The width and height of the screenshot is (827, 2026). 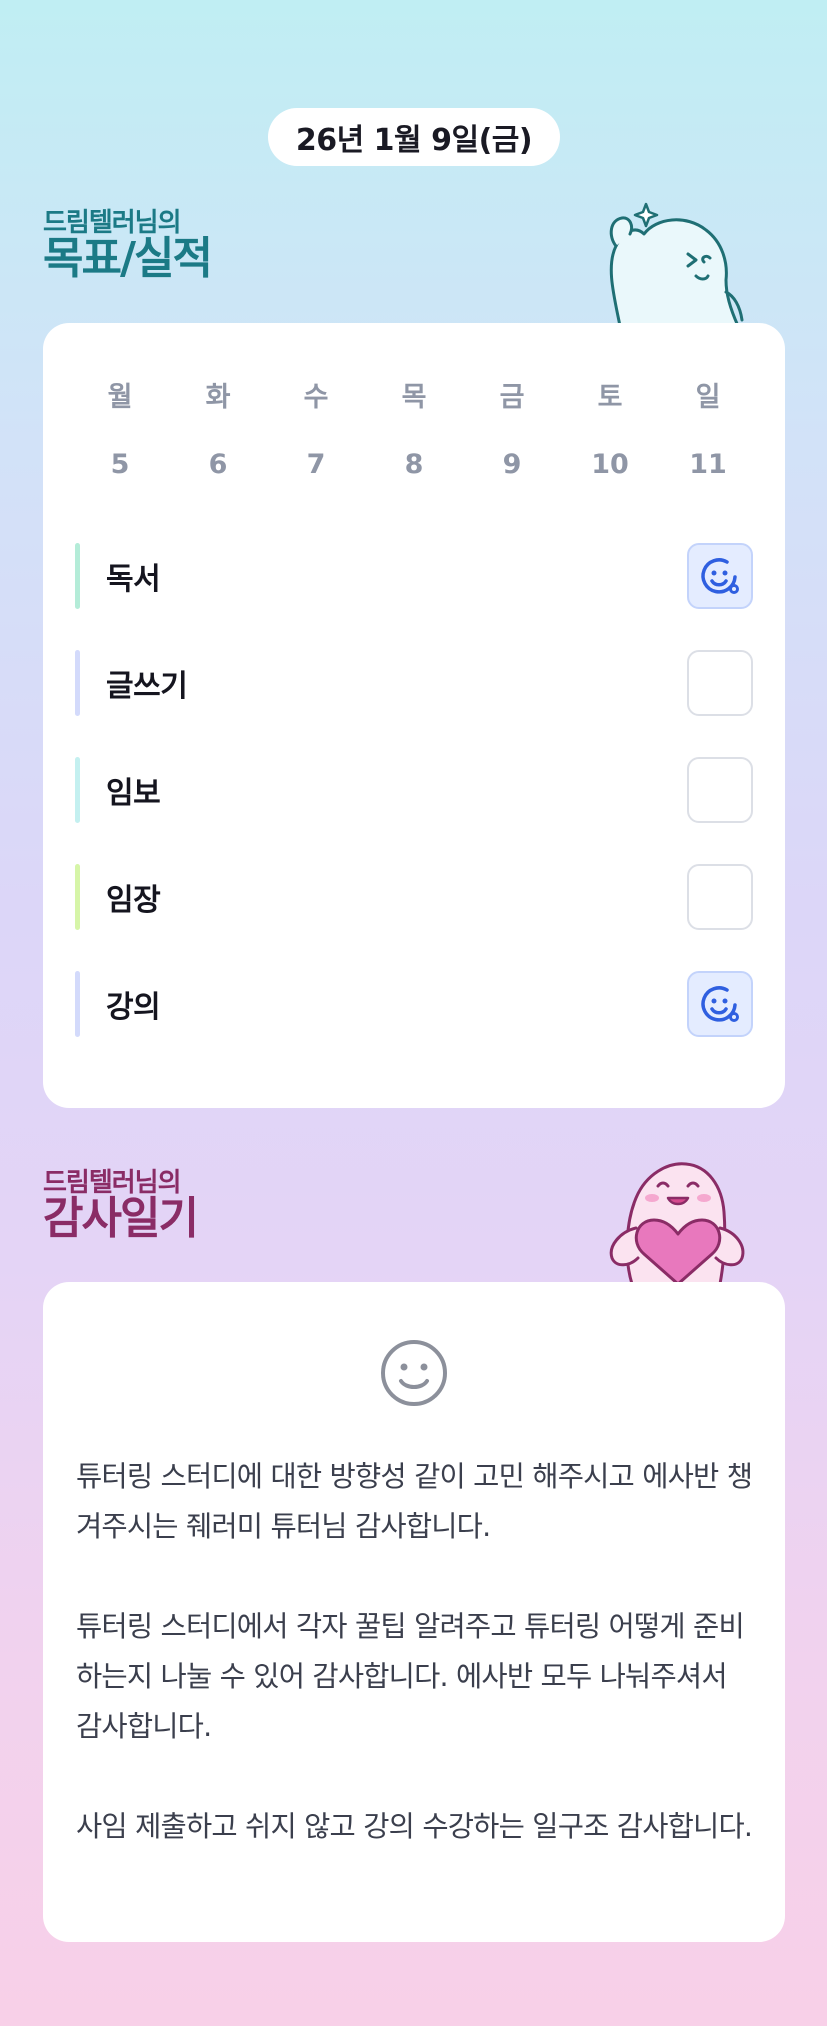 I want to click on goal-section-title: 드림텔러님의 목표/실적, so click(x=128, y=247).